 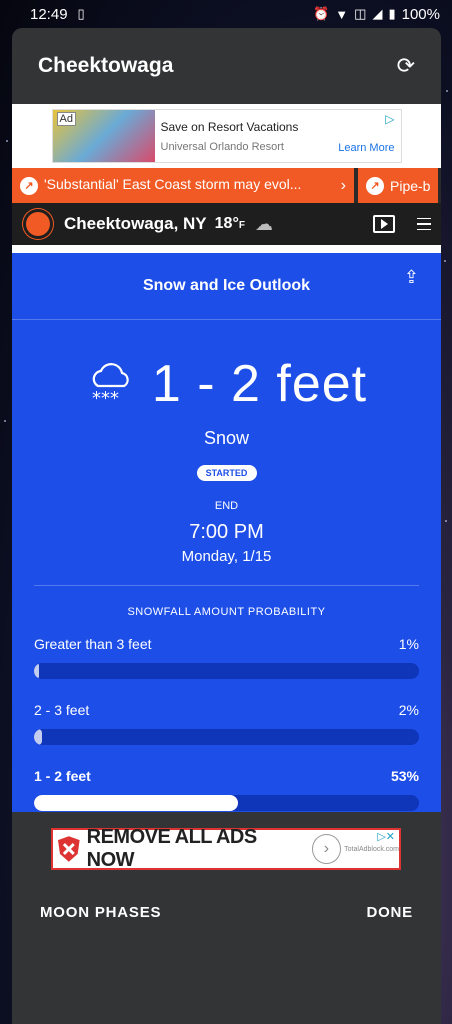 I want to click on page-title: Cheektowaga, so click(x=106, y=65).